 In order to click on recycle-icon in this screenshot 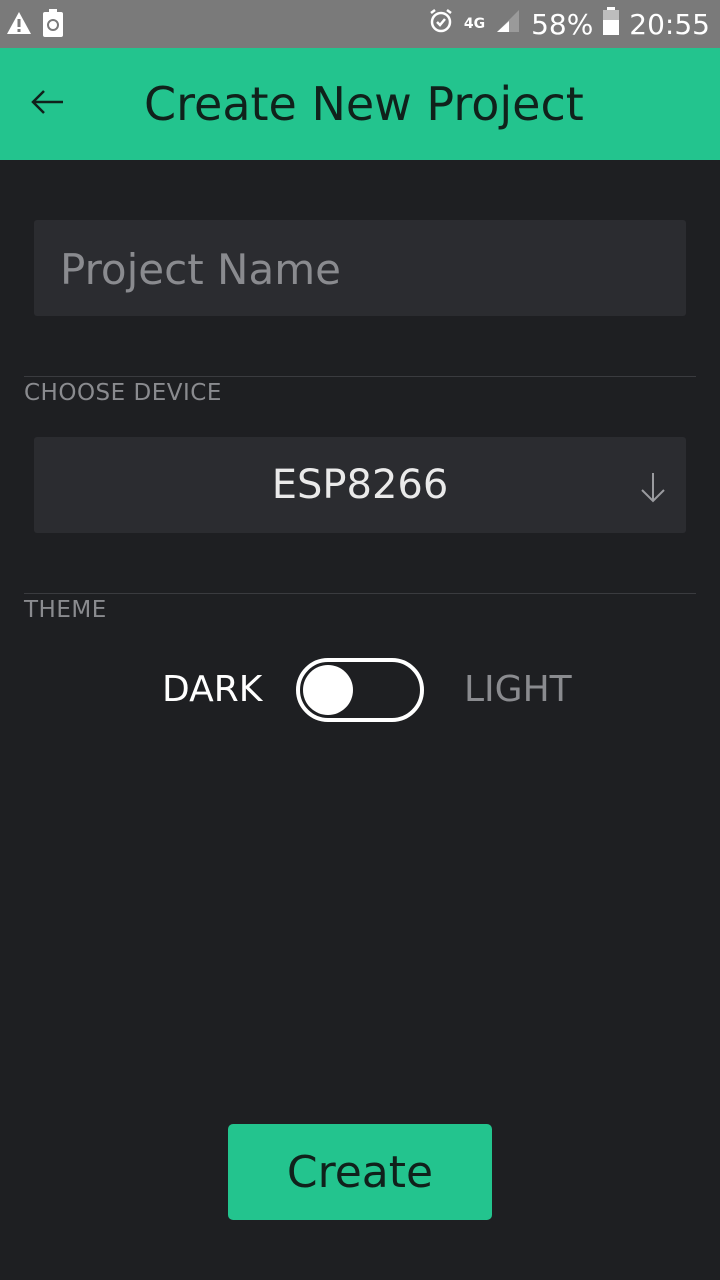, I will do `click(53, 25)`.